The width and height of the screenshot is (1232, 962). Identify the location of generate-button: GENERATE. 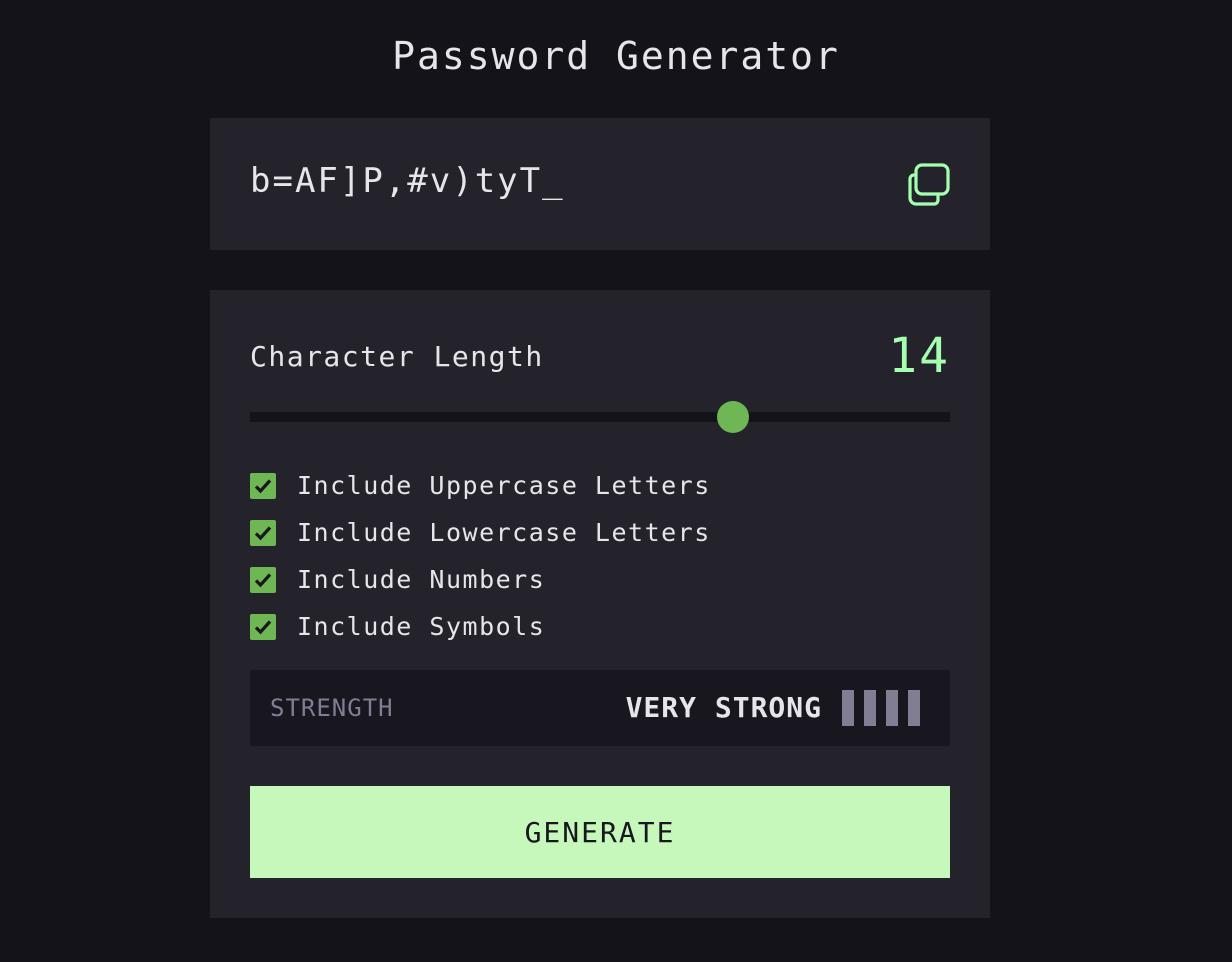
(600, 832).